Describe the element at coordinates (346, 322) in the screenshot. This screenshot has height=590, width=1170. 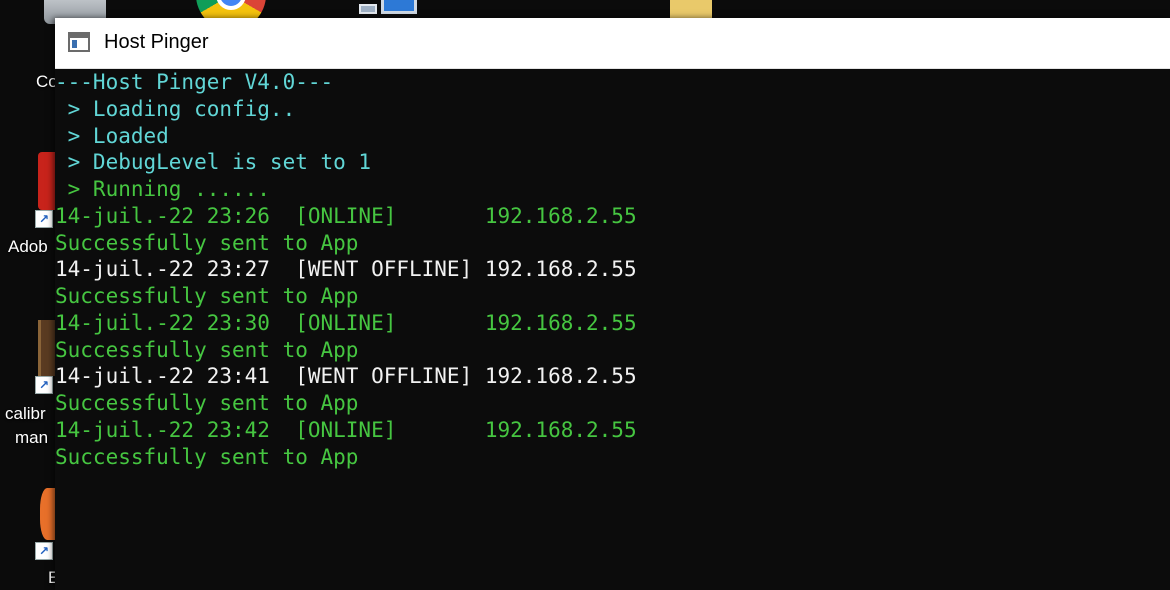
I see `console-line: 14-juil.-22 23:30 [ONLINE] 192.168.2.55` at that location.